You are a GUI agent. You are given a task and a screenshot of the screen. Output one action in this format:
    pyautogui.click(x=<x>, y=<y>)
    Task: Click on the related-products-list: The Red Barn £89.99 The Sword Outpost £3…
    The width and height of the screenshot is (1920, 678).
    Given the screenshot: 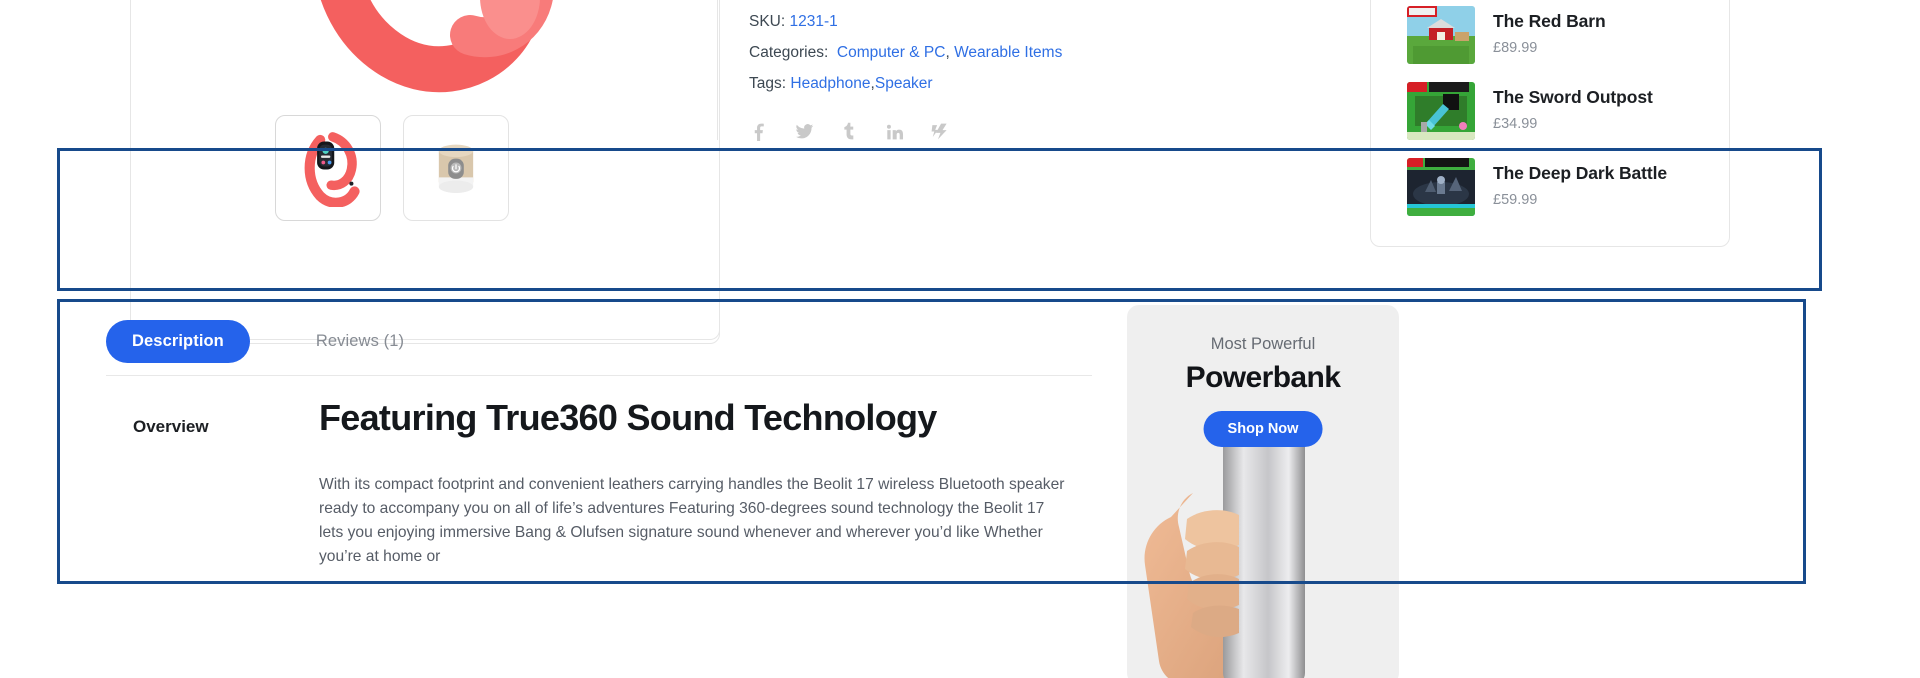 What is the action you would take?
    pyautogui.click(x=1557, y=120)
    